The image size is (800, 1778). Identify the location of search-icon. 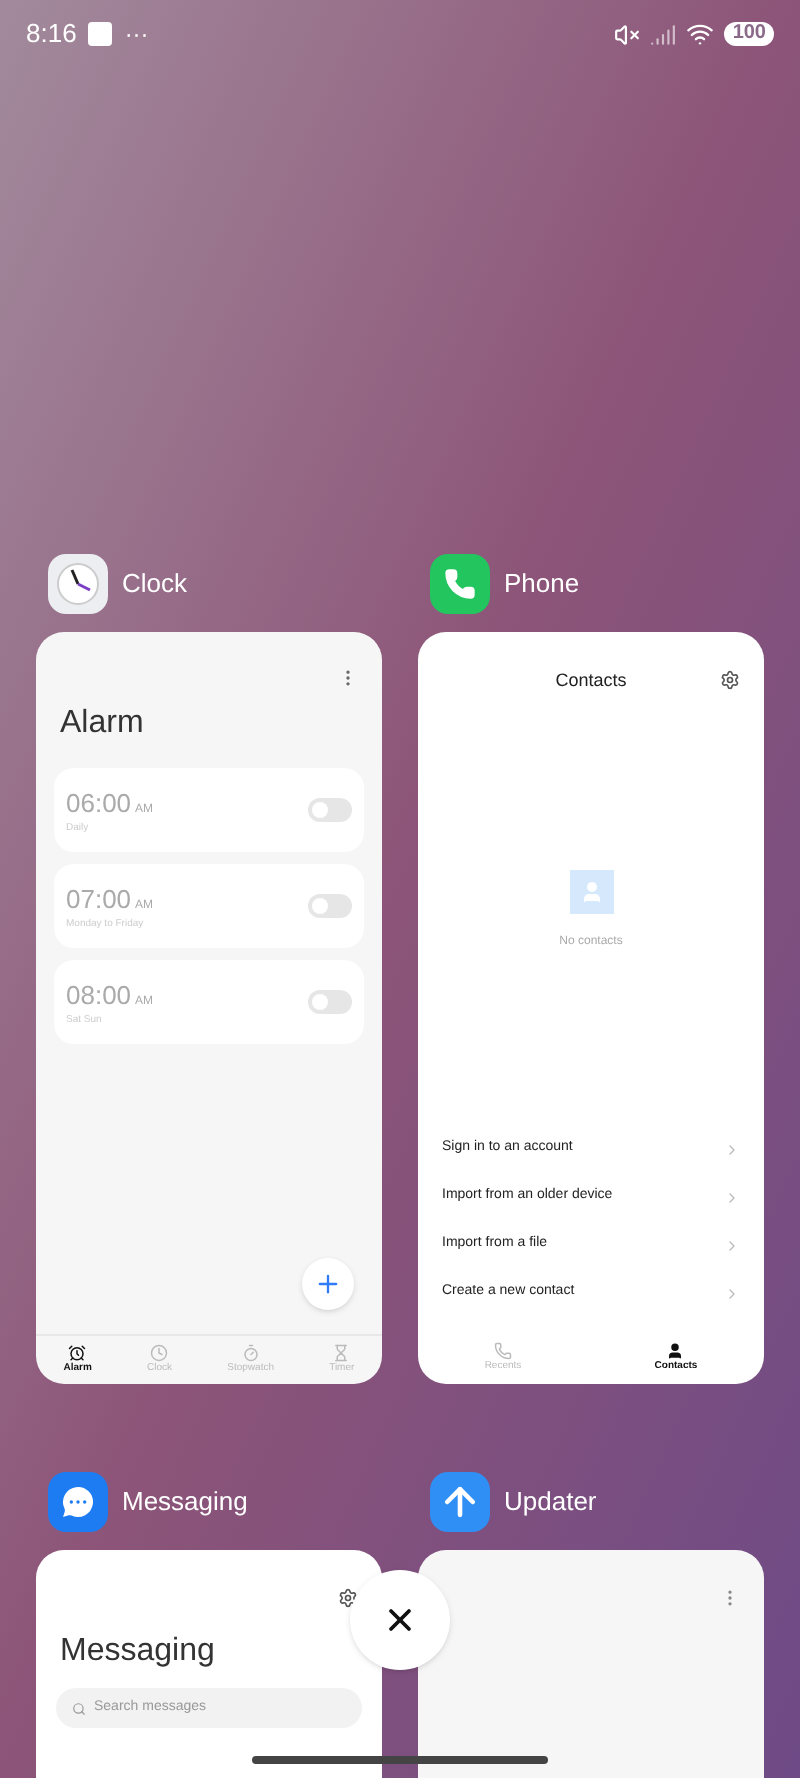
(79, 1708).